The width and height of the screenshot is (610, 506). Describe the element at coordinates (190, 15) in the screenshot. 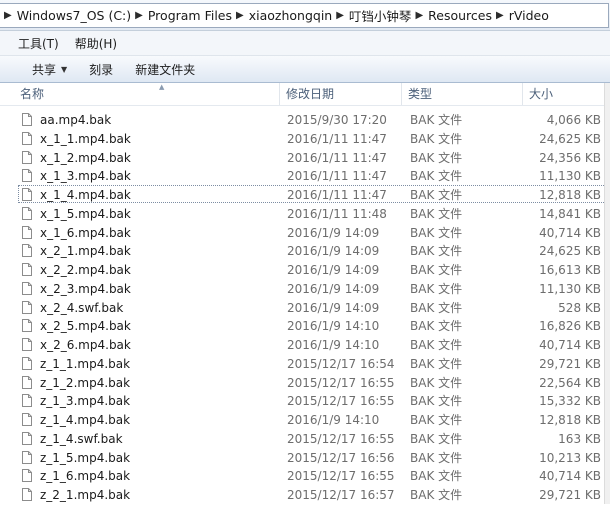

I see `breadcrumb-item: Program Files` at that location.